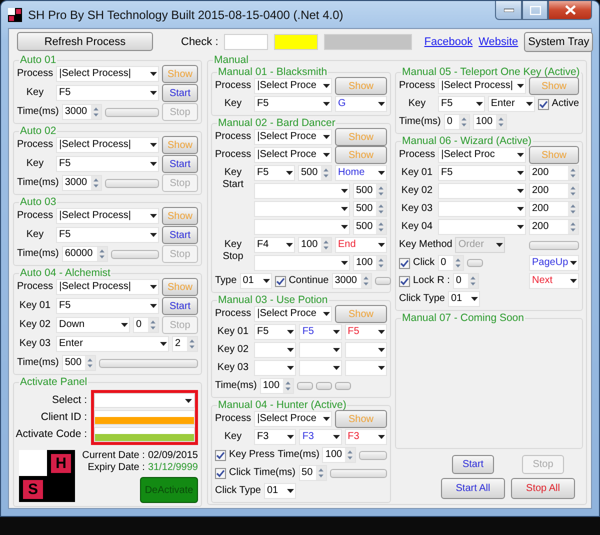 The height and width of the screenshot is (535, 600). What do you see at coordinates (416, 281) in the screenshot?
I see `checkbox: Lock` at bounding box center [416, 281].